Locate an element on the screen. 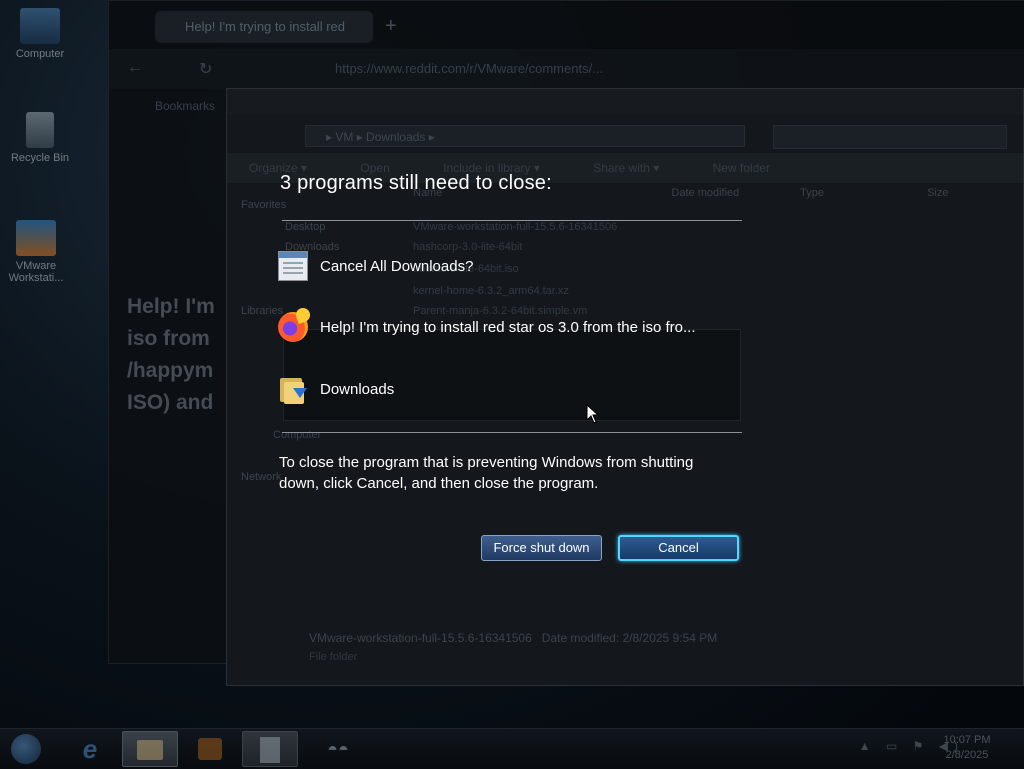  folder-icon is located at coordinates (150, 750).